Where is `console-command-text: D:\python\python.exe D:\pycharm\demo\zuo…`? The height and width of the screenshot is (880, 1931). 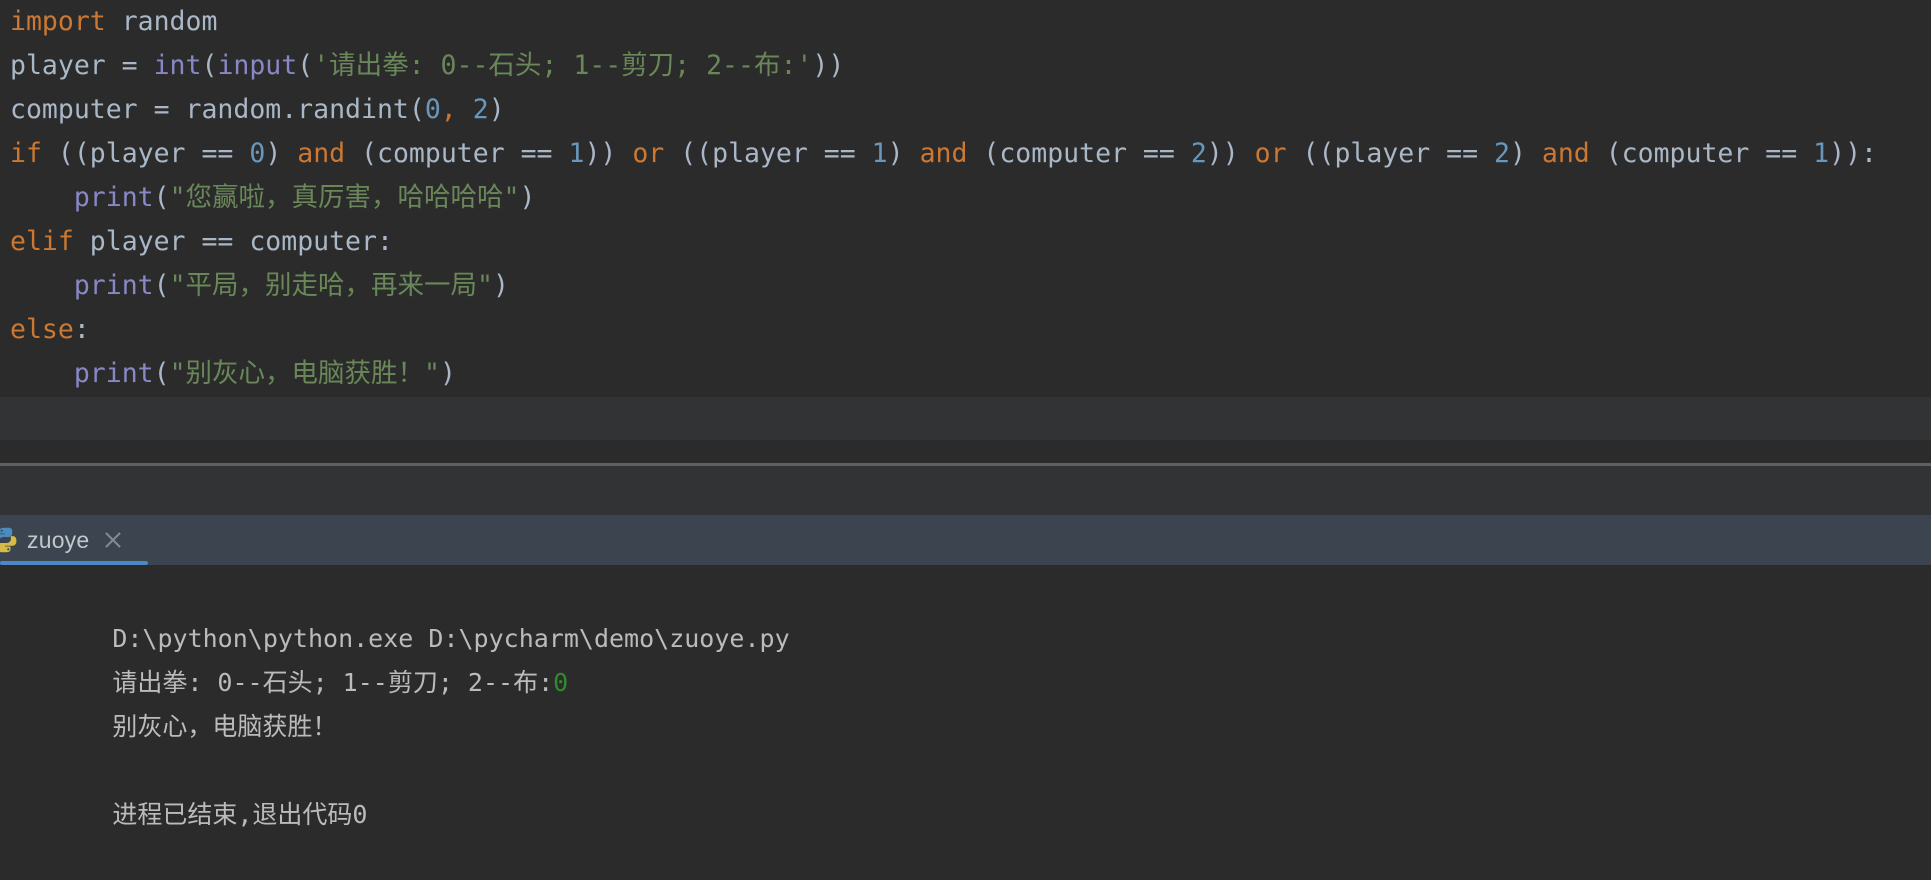
console-command-text: D:\python\python.exe D:\pycharm\demo\zuo… is located at coordinates (451, 638).